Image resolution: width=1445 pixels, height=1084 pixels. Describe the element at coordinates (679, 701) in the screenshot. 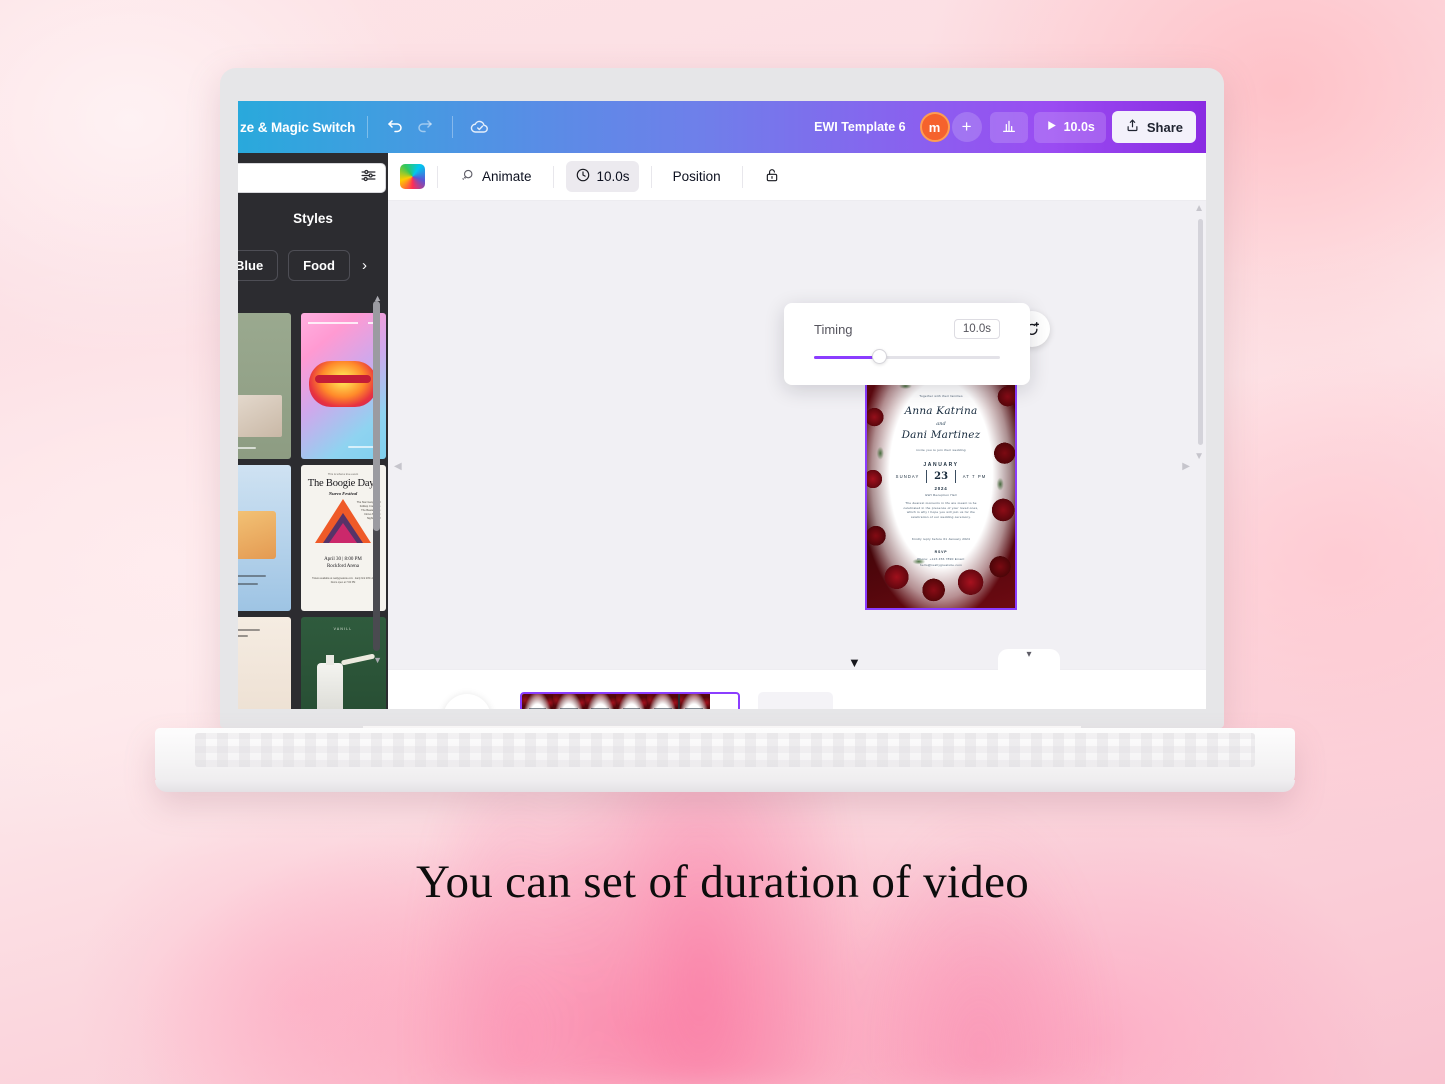

I see `scene-split-line` at that location.